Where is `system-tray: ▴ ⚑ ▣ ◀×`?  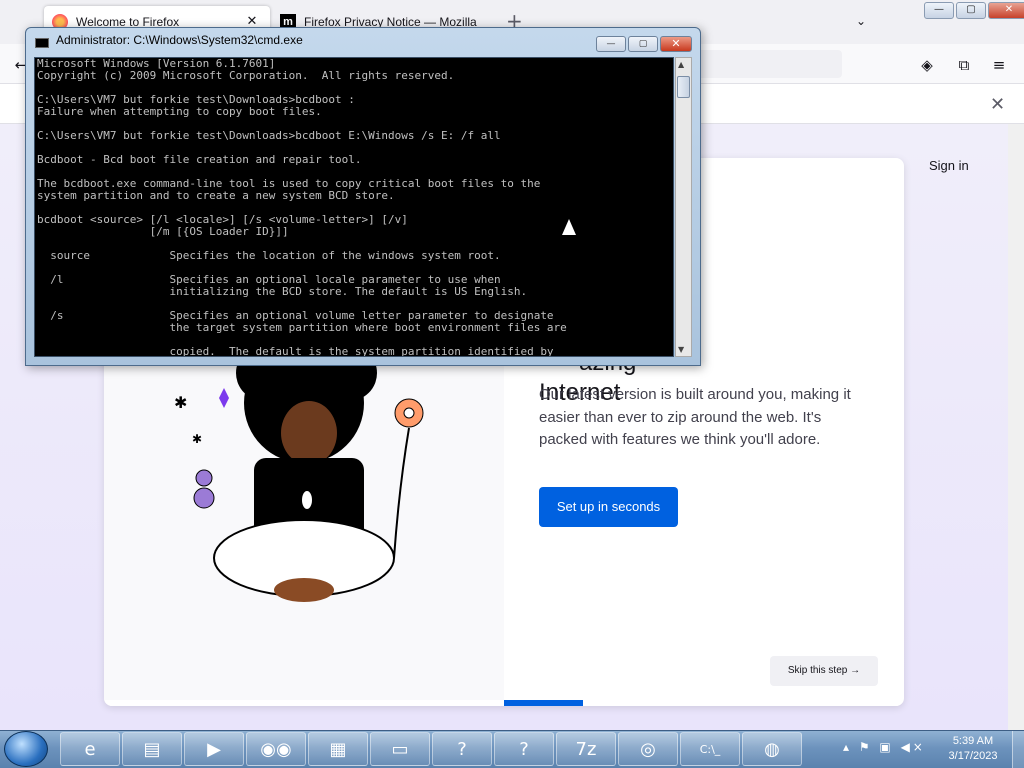
system-tray: ▴ ⚑ ▣ ◀× is located at coordinates (884, 747).